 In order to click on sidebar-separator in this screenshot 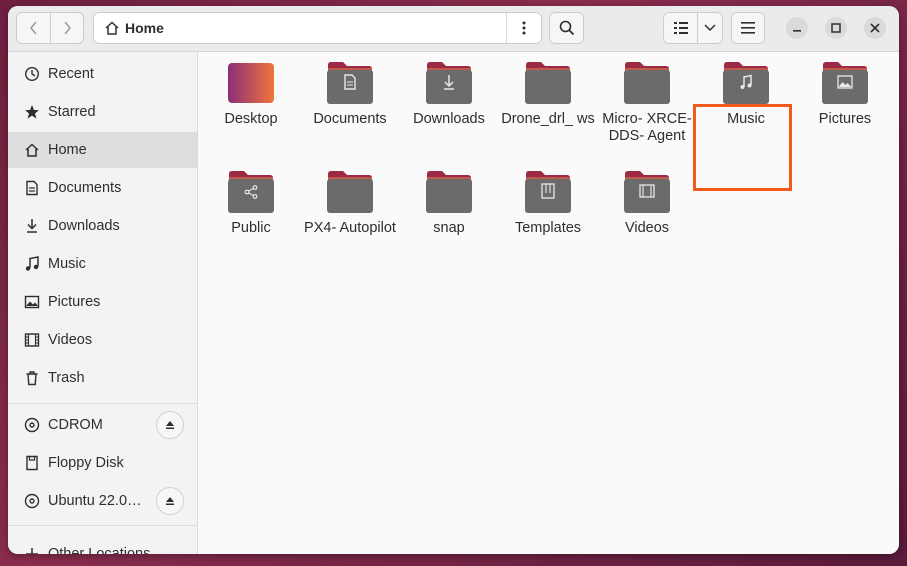, I will do `click(102, 403)`.